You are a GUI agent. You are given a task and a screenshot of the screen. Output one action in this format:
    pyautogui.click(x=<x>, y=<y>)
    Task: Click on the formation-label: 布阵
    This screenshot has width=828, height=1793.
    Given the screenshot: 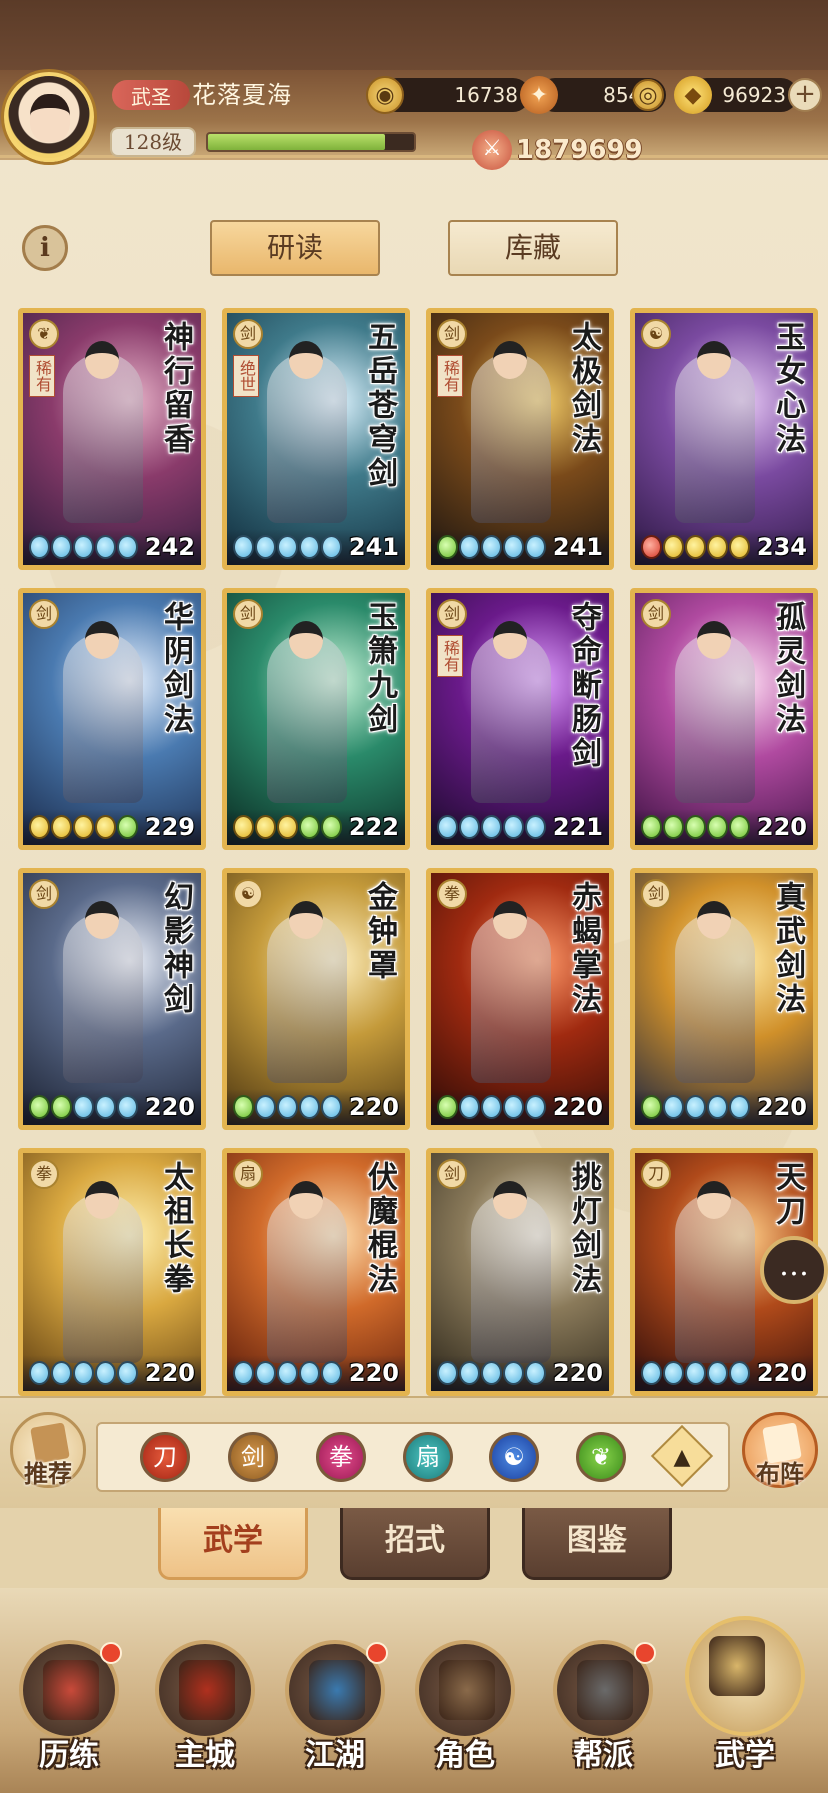 What is the action you would take?
    pyautogui.click(x=780, y=1473)
    